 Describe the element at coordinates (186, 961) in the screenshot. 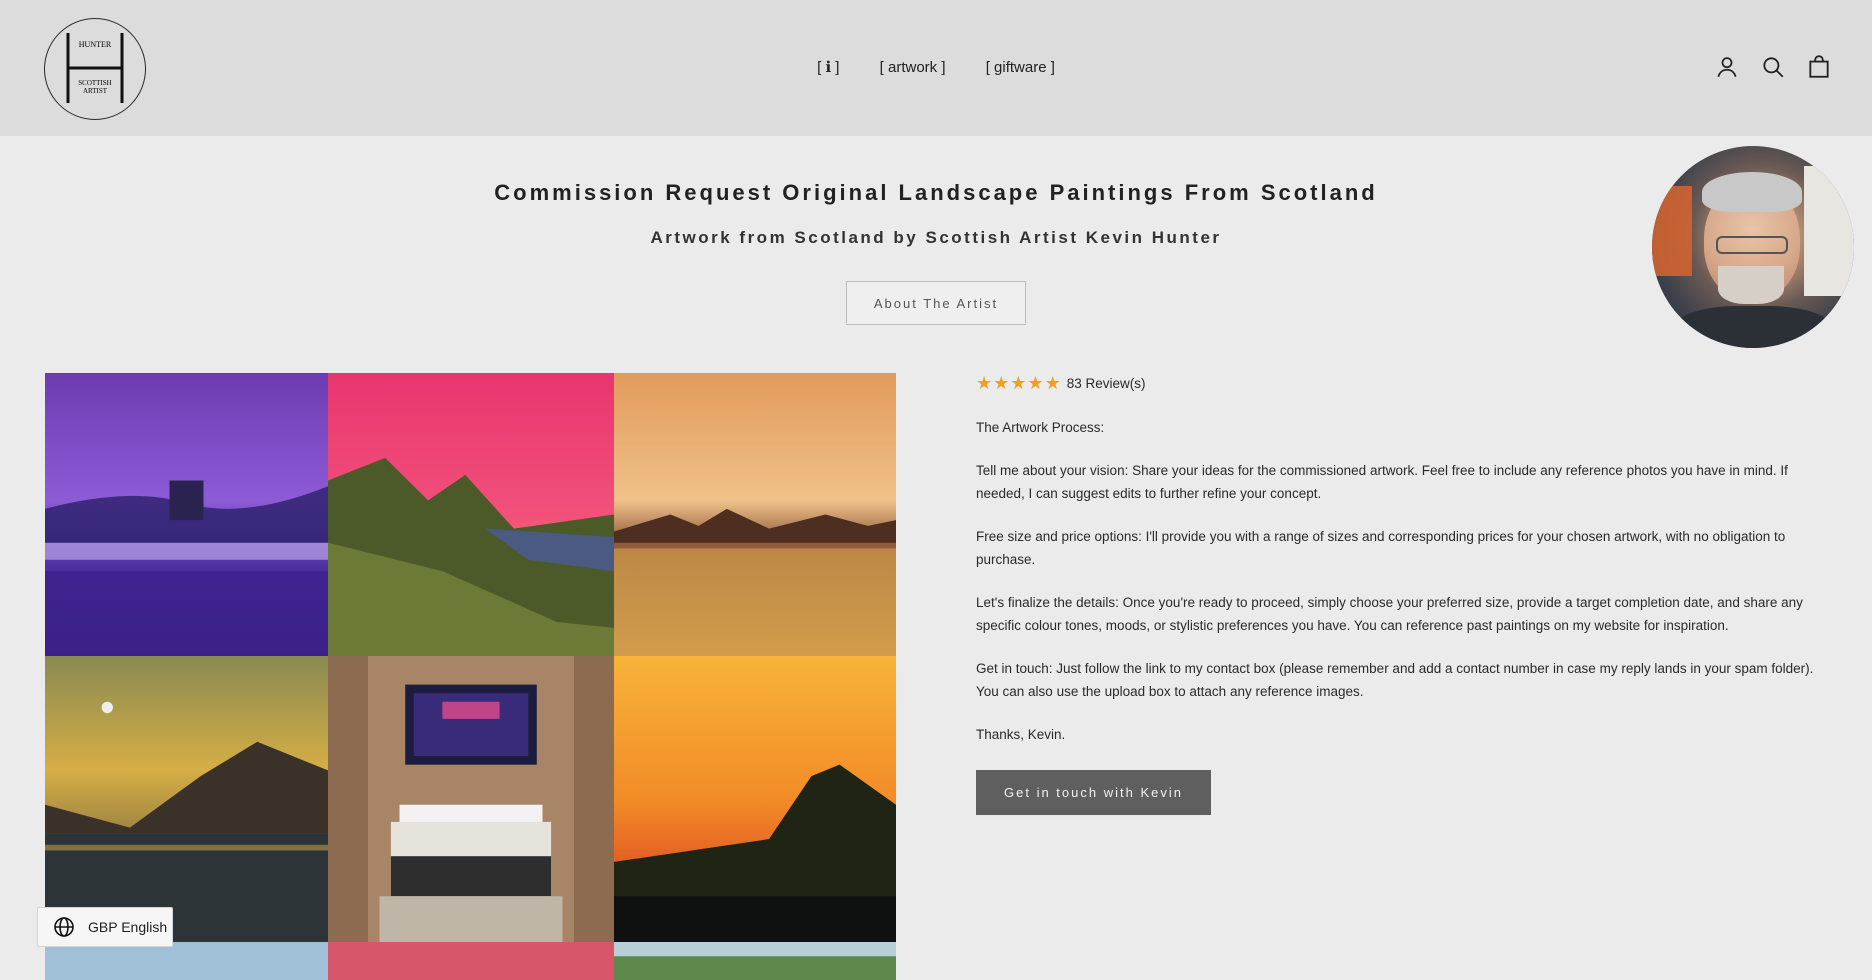

I see `painting-blue-sky` at that location.